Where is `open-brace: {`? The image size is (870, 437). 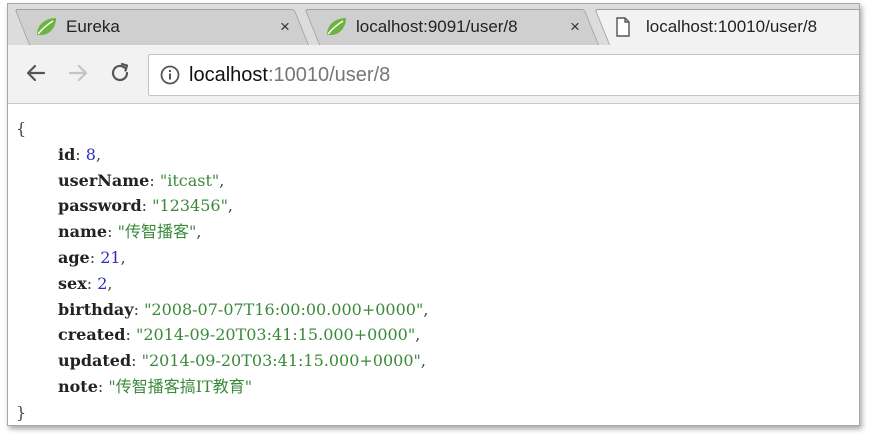 open-brace: { is located at coordinates (21, 128).